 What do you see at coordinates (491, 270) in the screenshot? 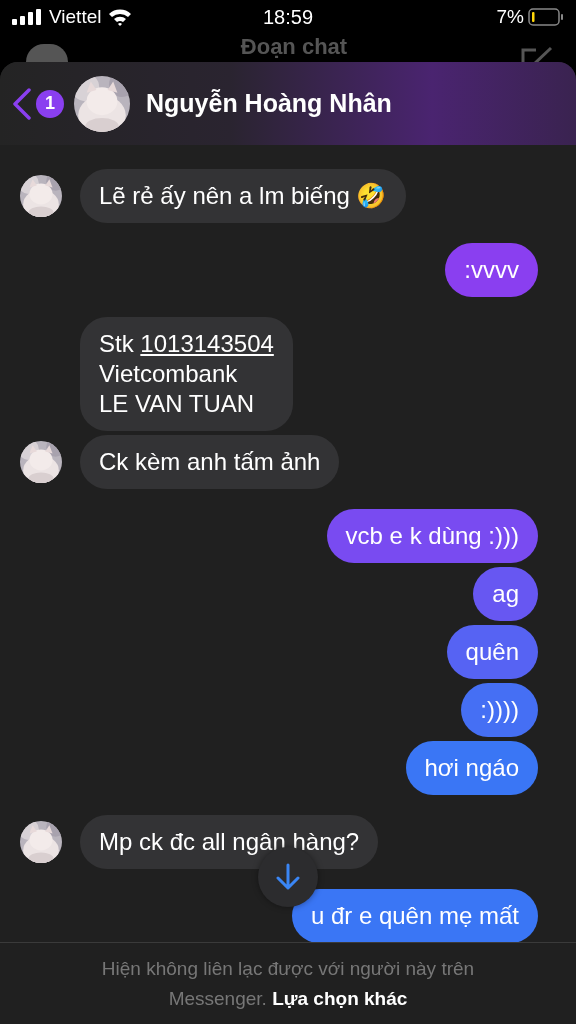
I see `sent-message: :vvvv` at bounding box center [491, 270].